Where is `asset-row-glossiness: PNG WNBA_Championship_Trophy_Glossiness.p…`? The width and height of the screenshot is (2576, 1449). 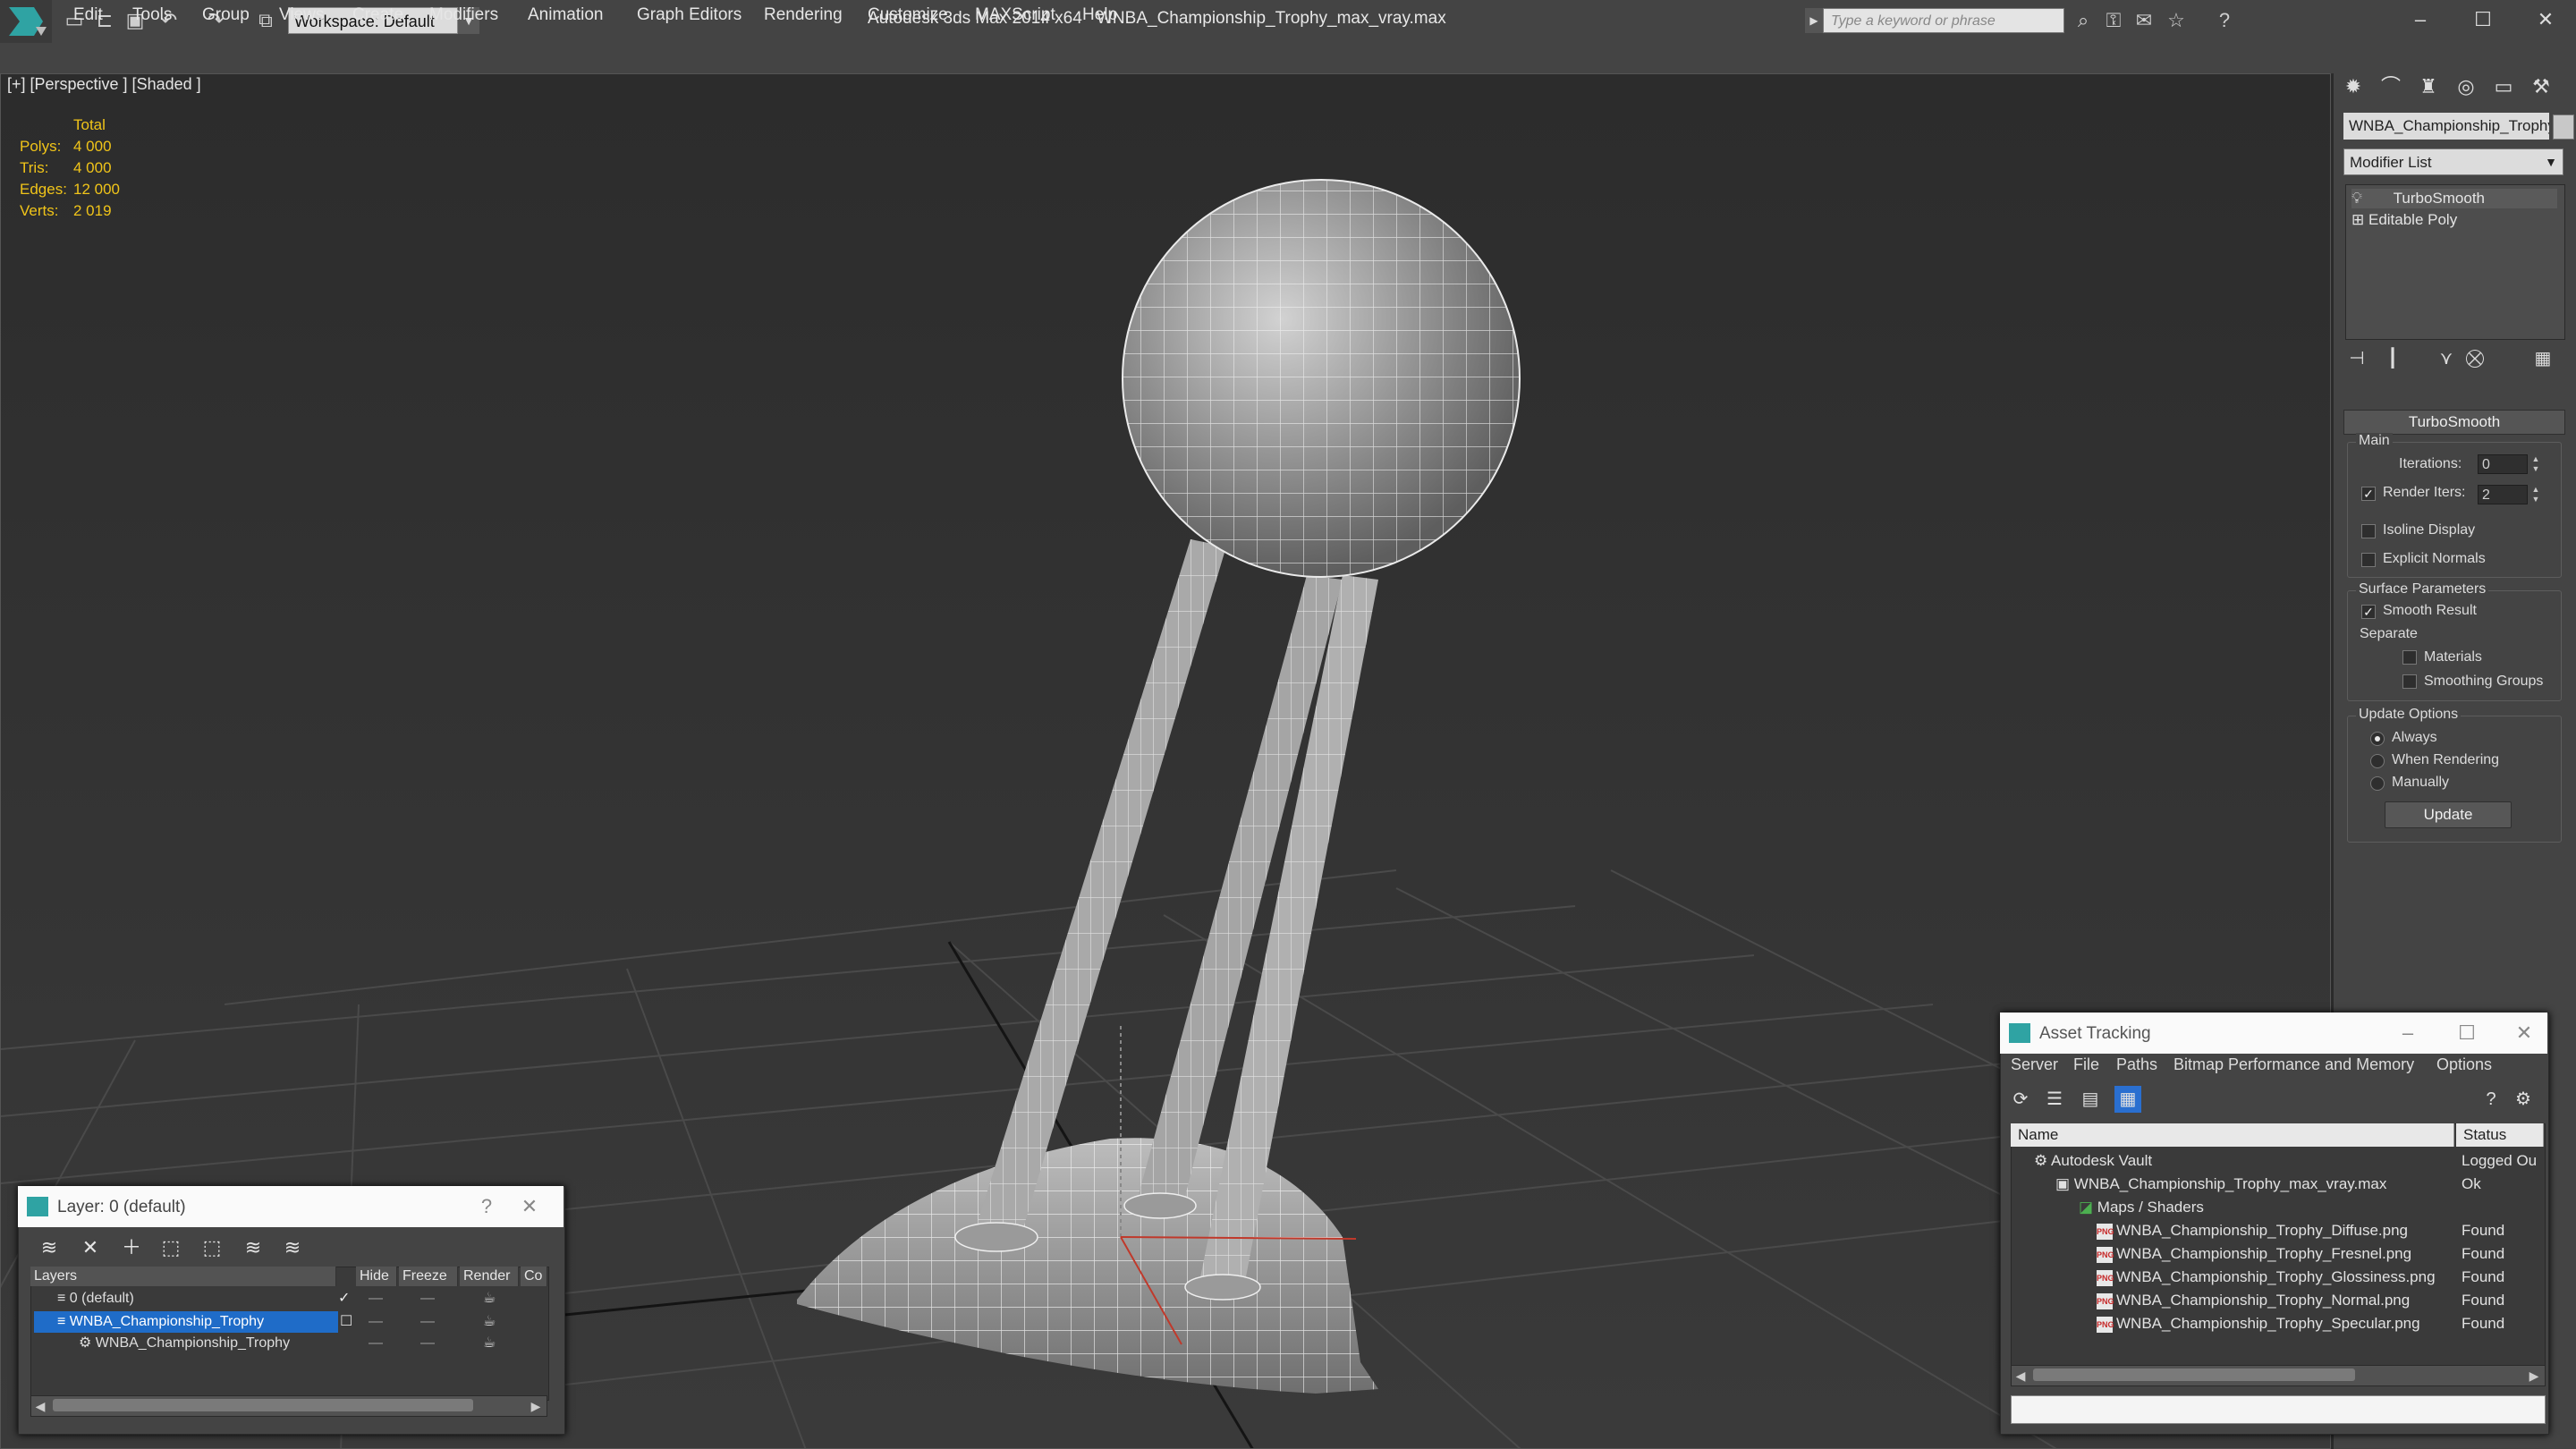
asset-row-glossiness: PNG WNBA_Championship_Trophy_Glossiness.p… is located at coordinates (2266, 1277).